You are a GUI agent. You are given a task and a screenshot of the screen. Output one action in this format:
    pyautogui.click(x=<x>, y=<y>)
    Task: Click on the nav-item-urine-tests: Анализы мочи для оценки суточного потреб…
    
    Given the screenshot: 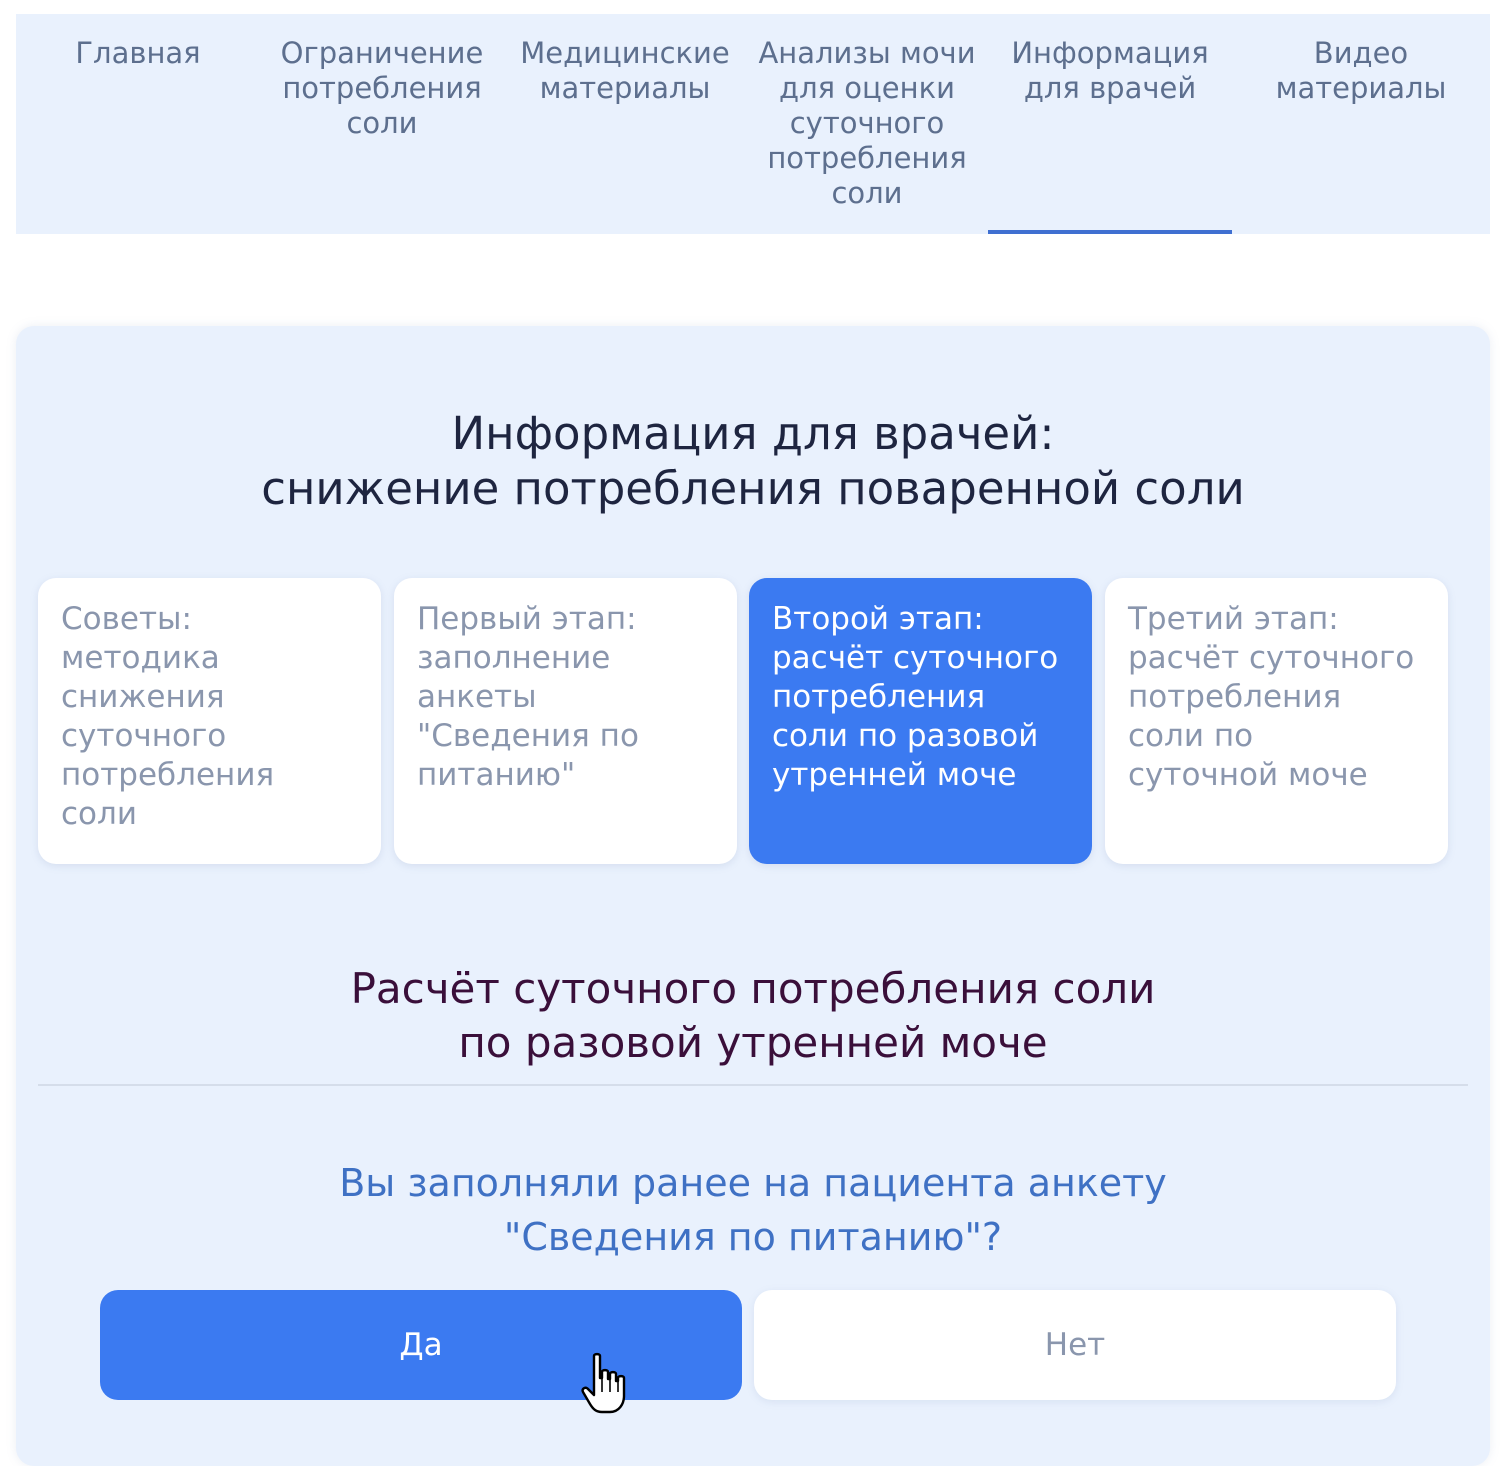 What is the action you would take?
    pyautogui.click(x=867, y=124)
    